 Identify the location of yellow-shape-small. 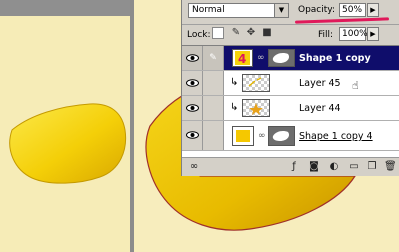
(68, 143).